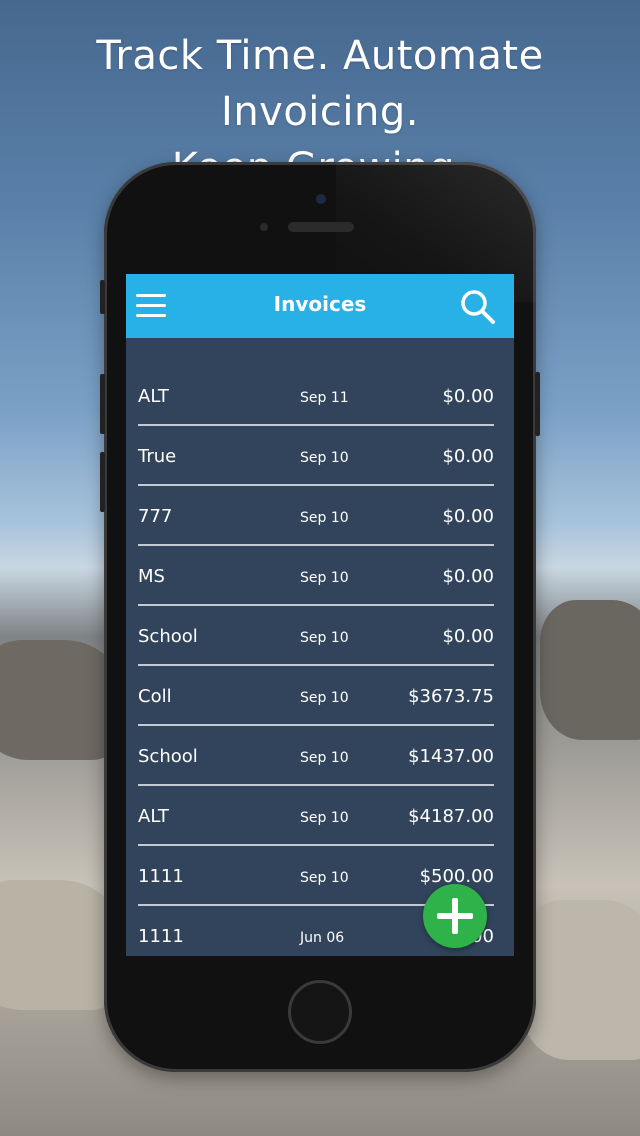 The image size is (640, 1136). I want to click on invoice-row: 777 Sep 10 $0.00, so click(316, 516).